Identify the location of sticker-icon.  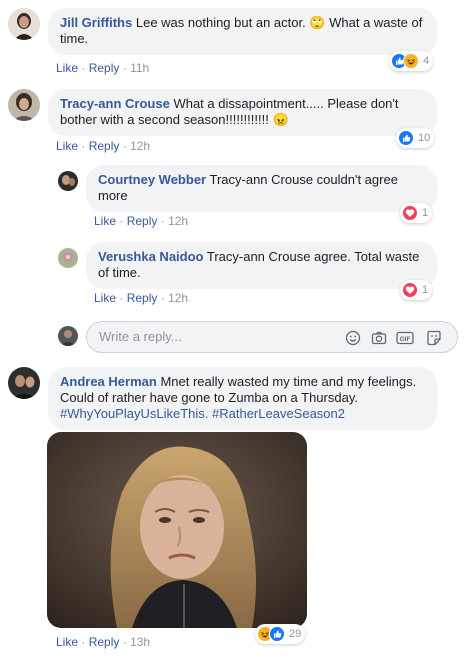
(434, 338).